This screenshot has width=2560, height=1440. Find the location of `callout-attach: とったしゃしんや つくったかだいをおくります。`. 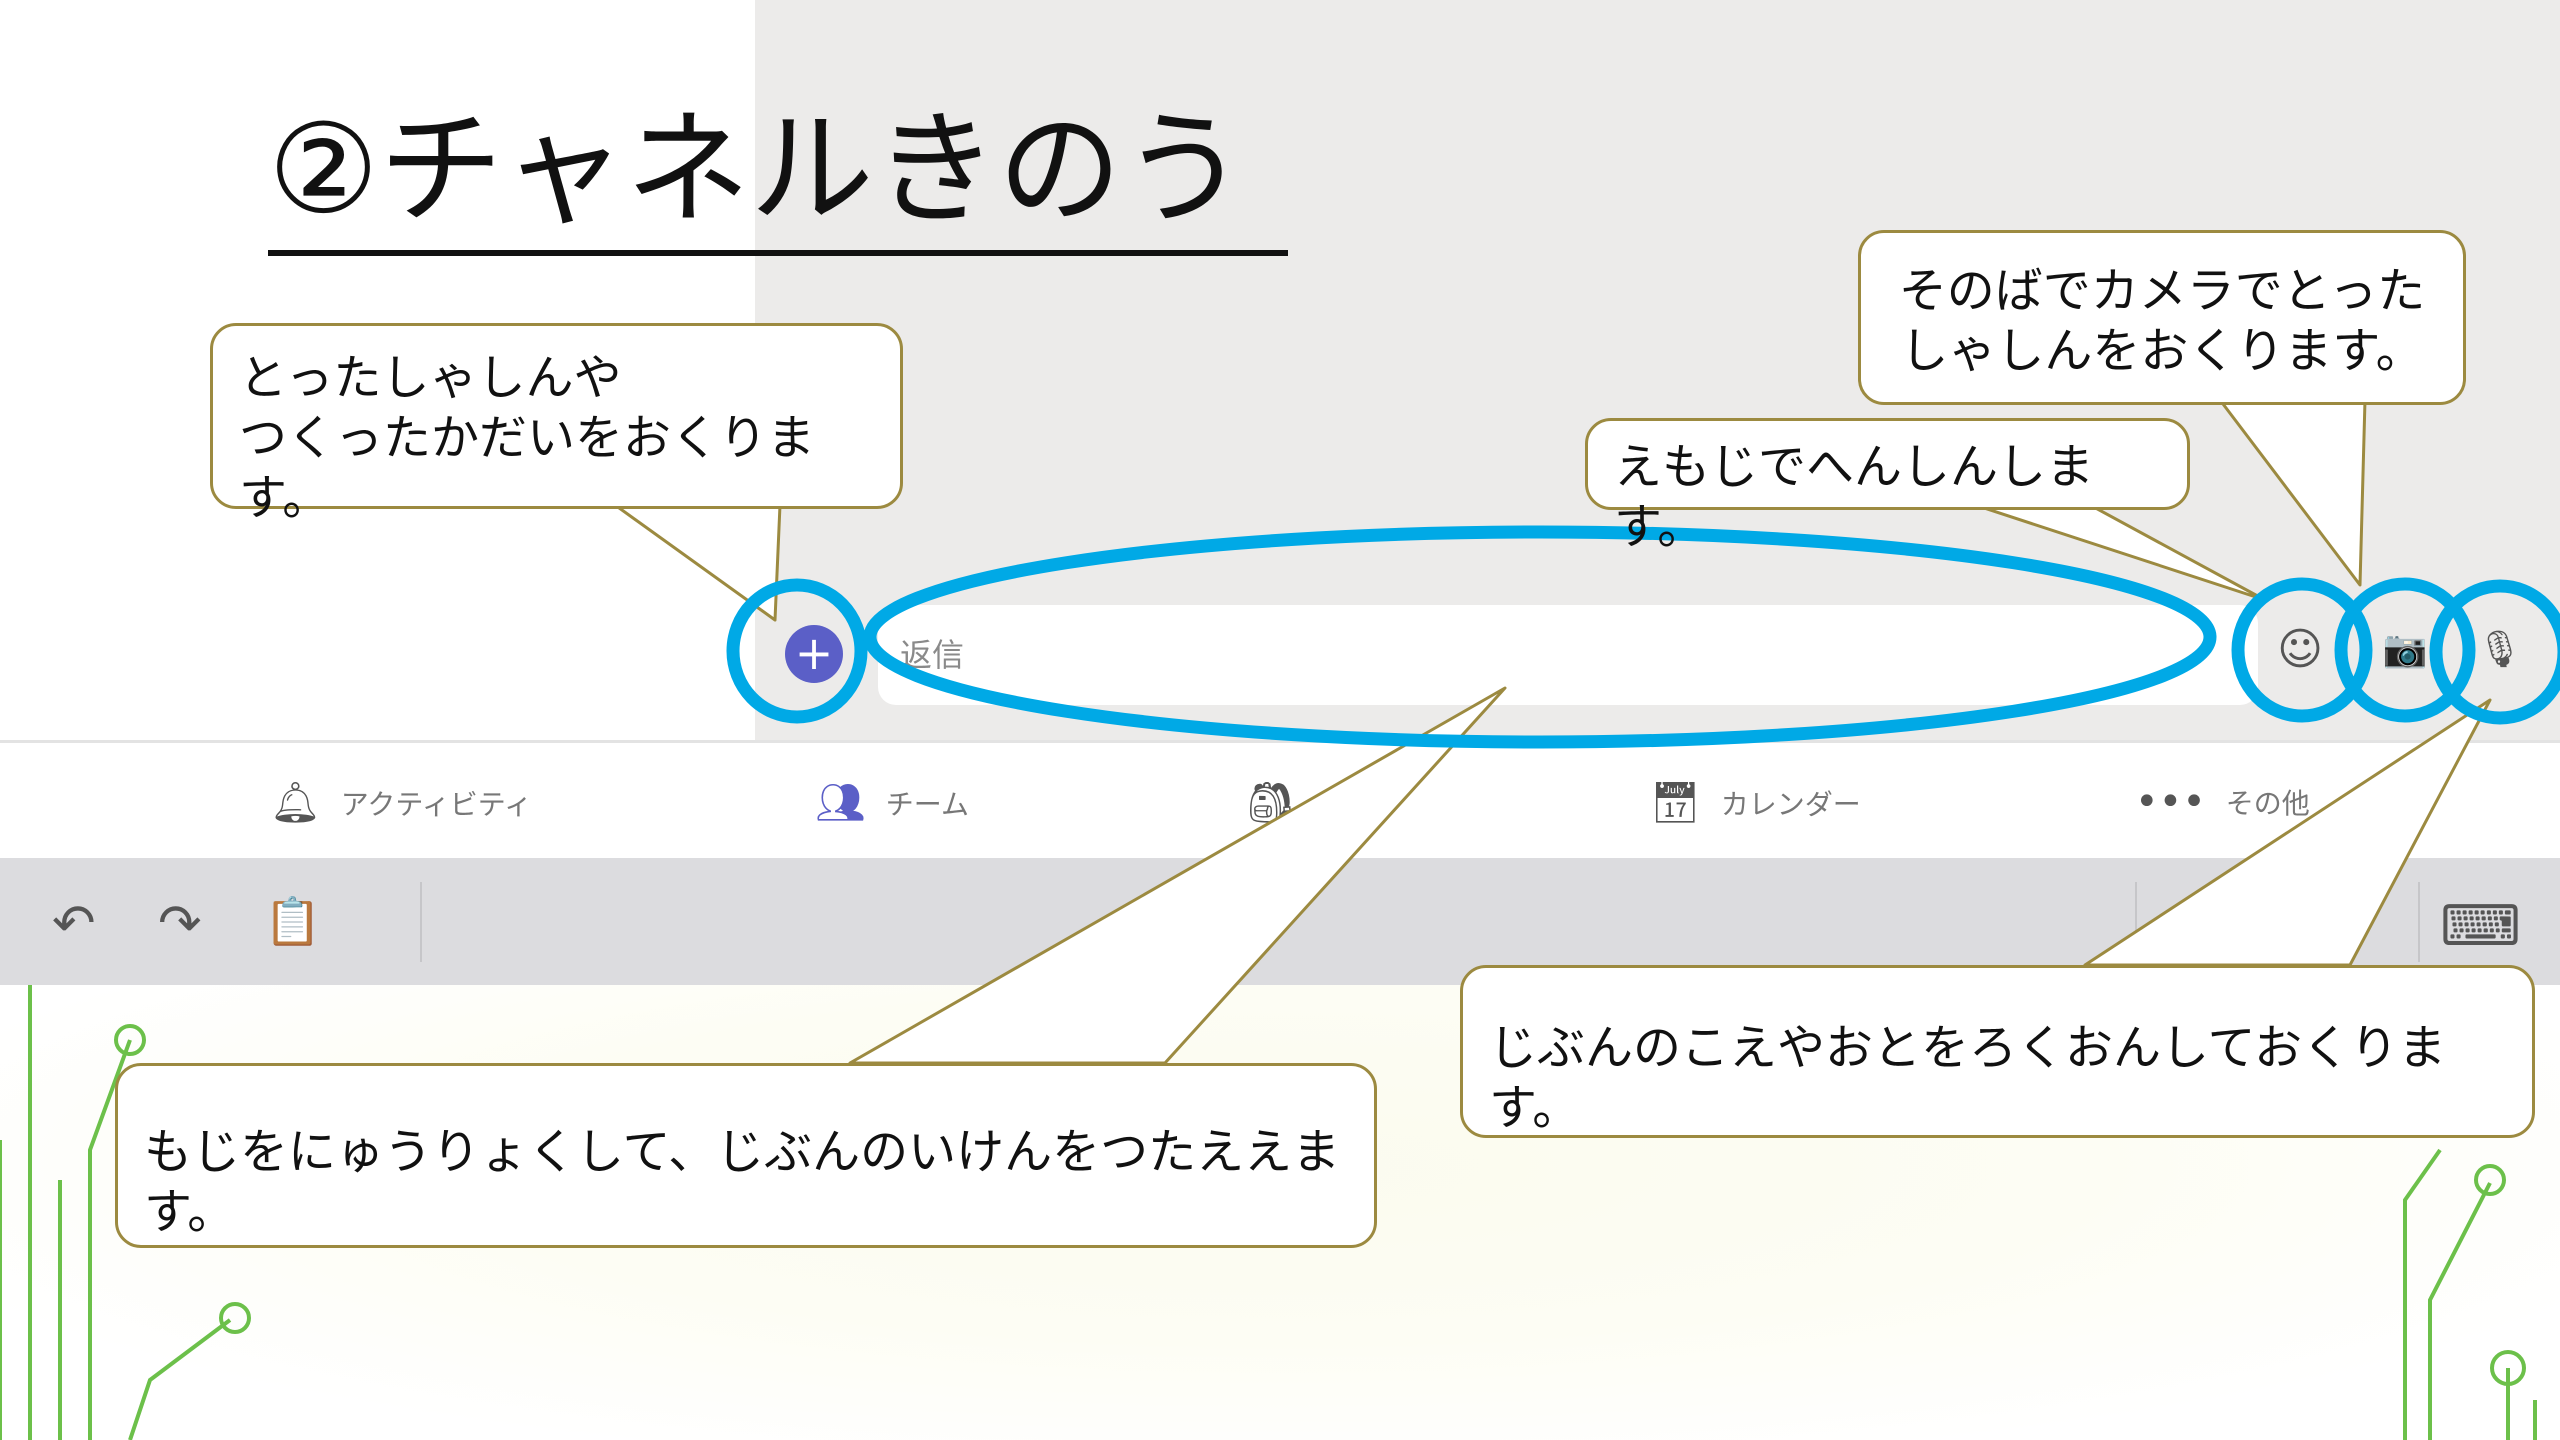

callout-attach: とったしゃしんや つくったかだいをおくります。 is located at coordinates (556, 424).